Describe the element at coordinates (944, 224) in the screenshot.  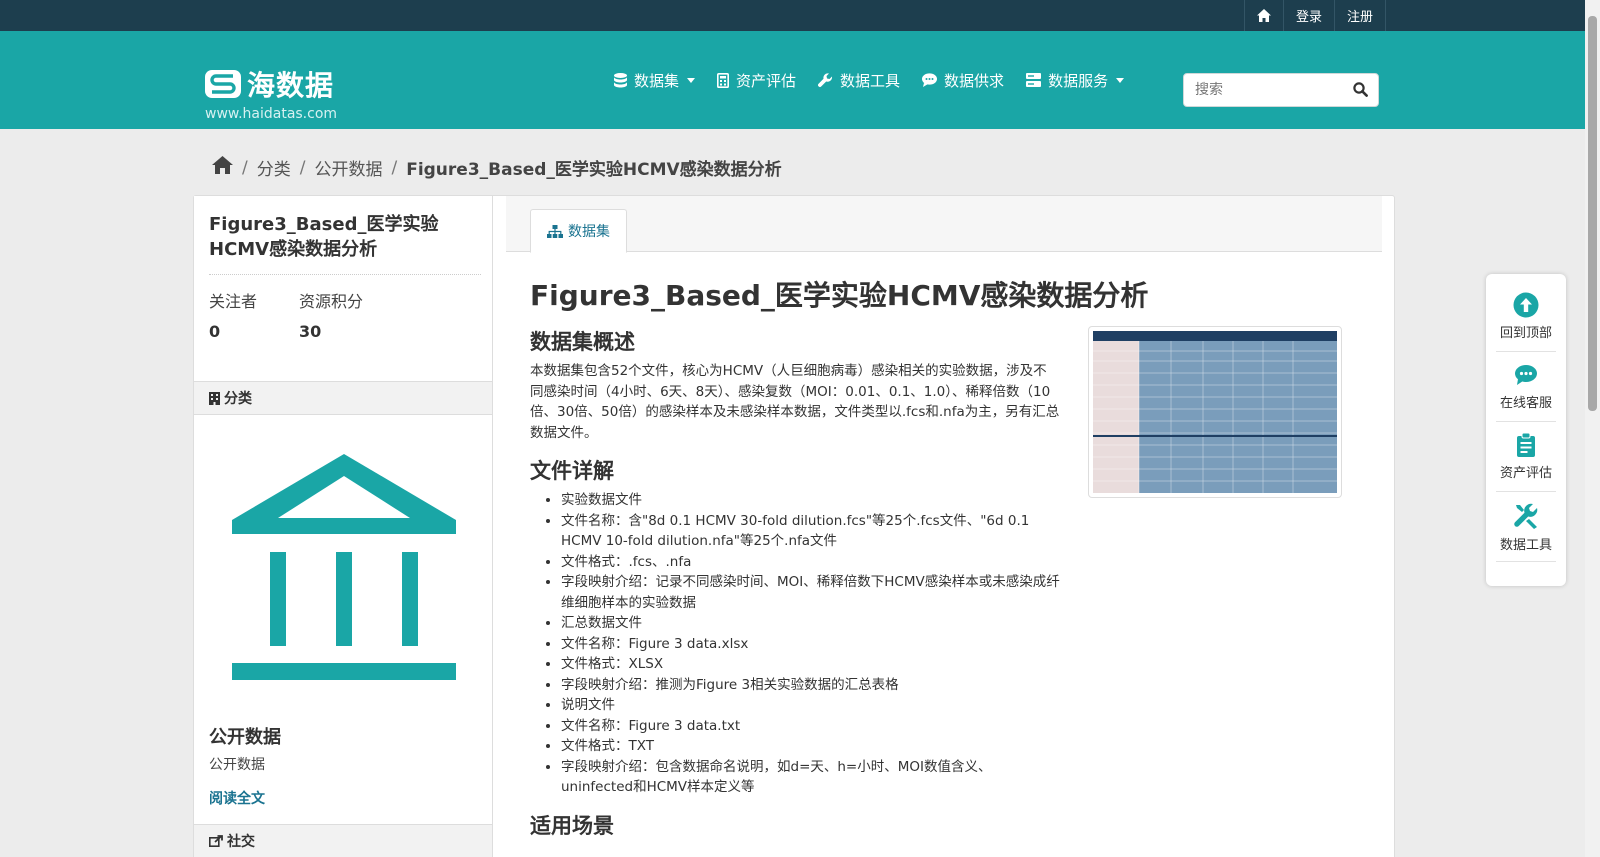
I see `tab-bar: 数据集` at that location.